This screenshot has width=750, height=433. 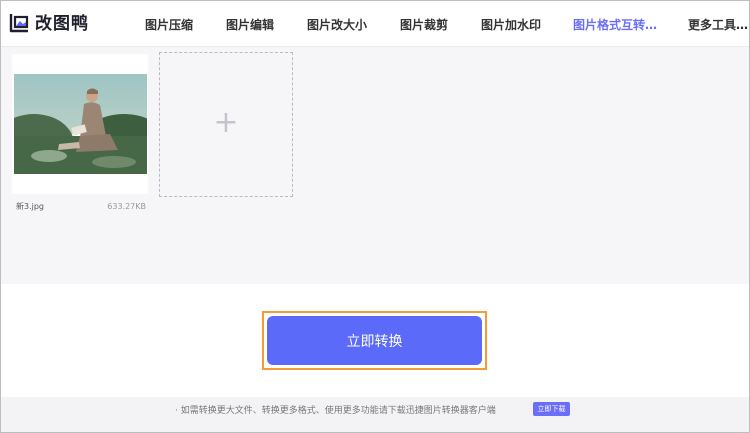 What do you see at coordinates (30, 206) in the screenshot?
I see `file-name: 新3.jpg` at bounding box center [30, 206].